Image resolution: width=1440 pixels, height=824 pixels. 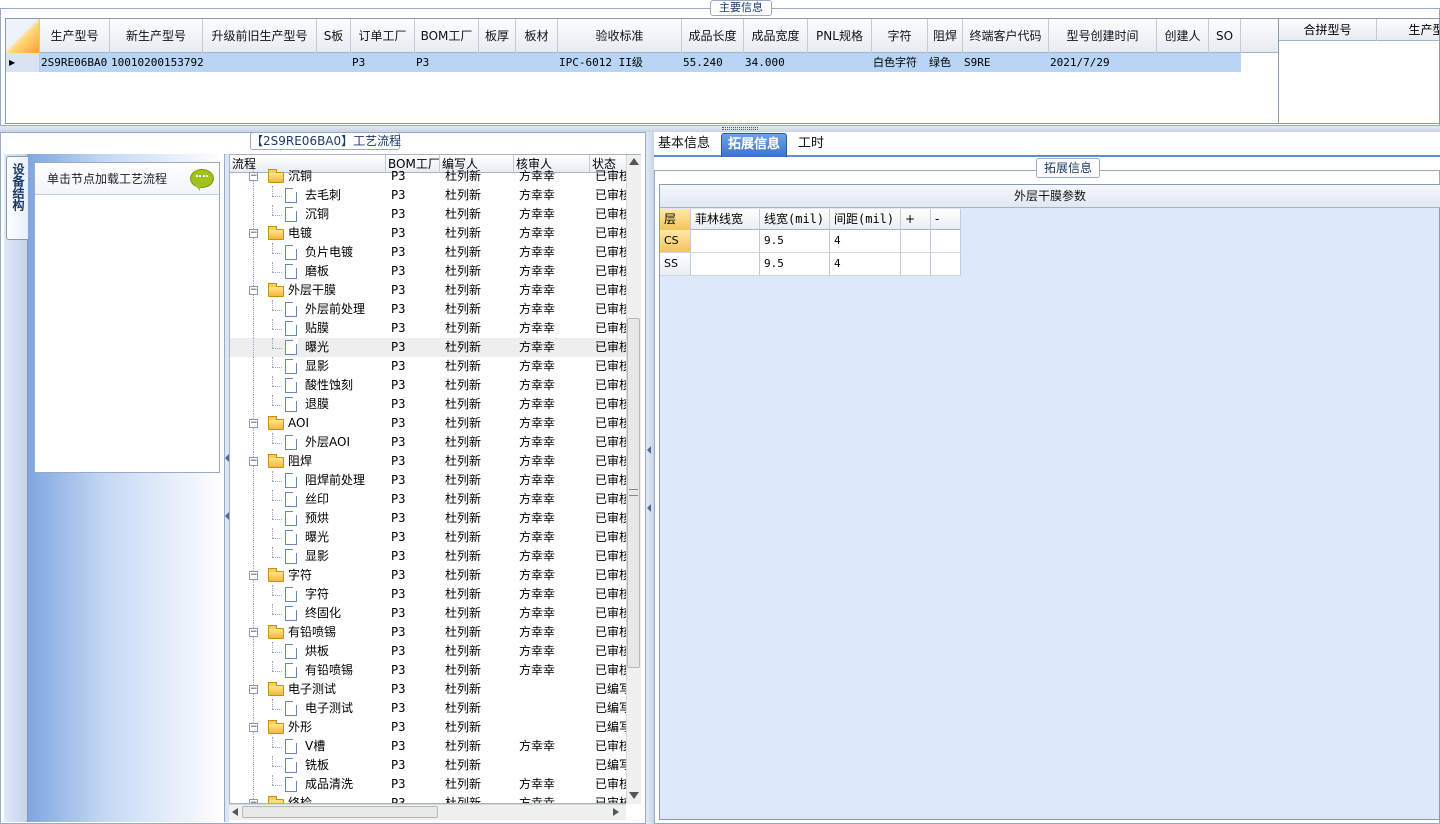 What do you see at coordinates (537, 36) in the screenshot?
I see `col-header: 板材` at bounding box center [537, 36].